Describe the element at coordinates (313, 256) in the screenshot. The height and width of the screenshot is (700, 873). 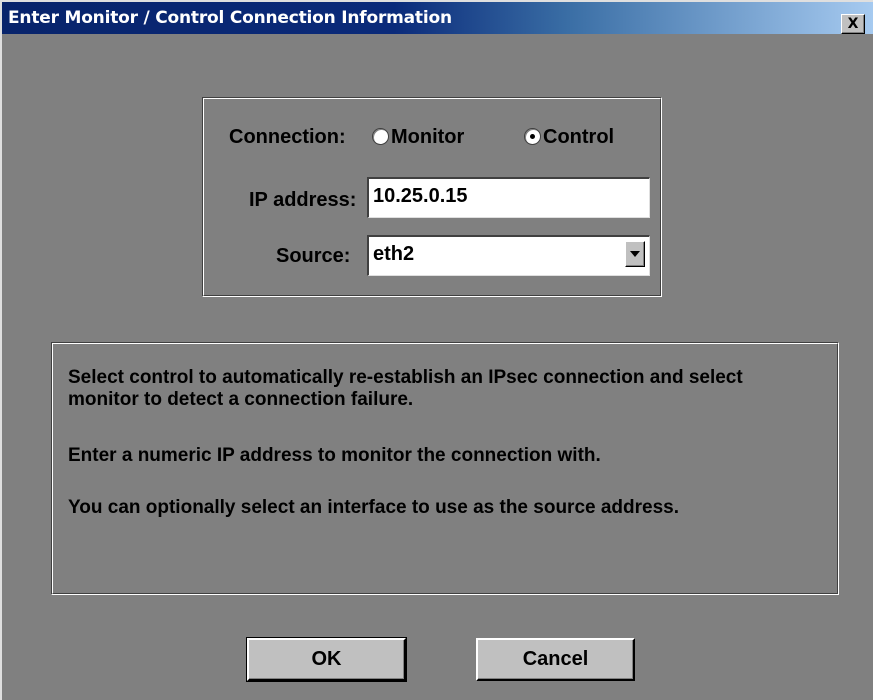
I see `source-label: Source:` at that location.